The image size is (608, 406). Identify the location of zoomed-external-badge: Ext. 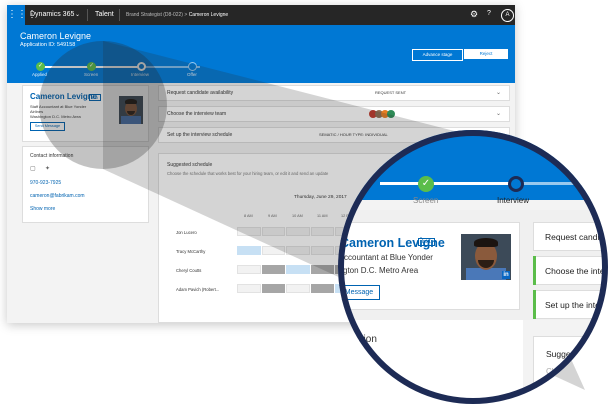
(426, 242).